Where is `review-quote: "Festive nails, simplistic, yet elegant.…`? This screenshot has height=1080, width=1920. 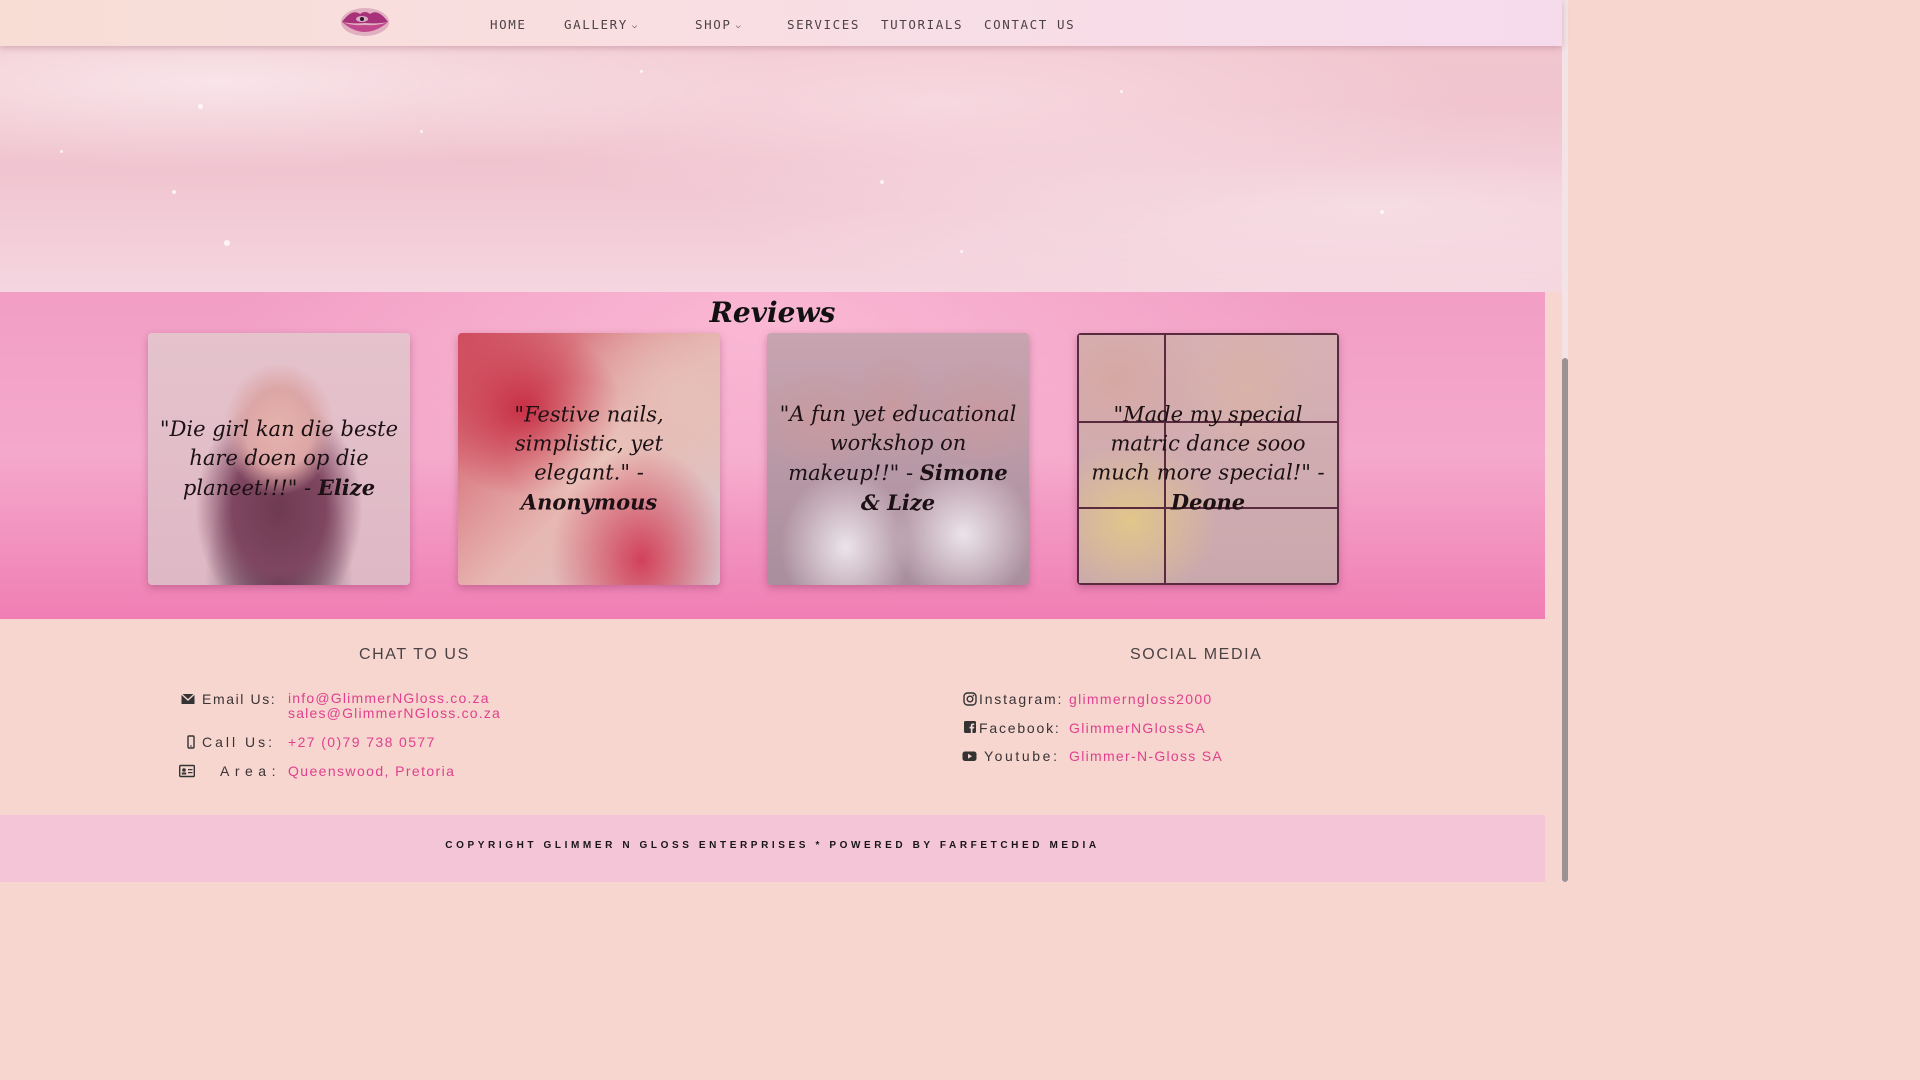 review-quote: "Festive nails, simplistic, yet elegant.… is located at coordinates (589, 443).